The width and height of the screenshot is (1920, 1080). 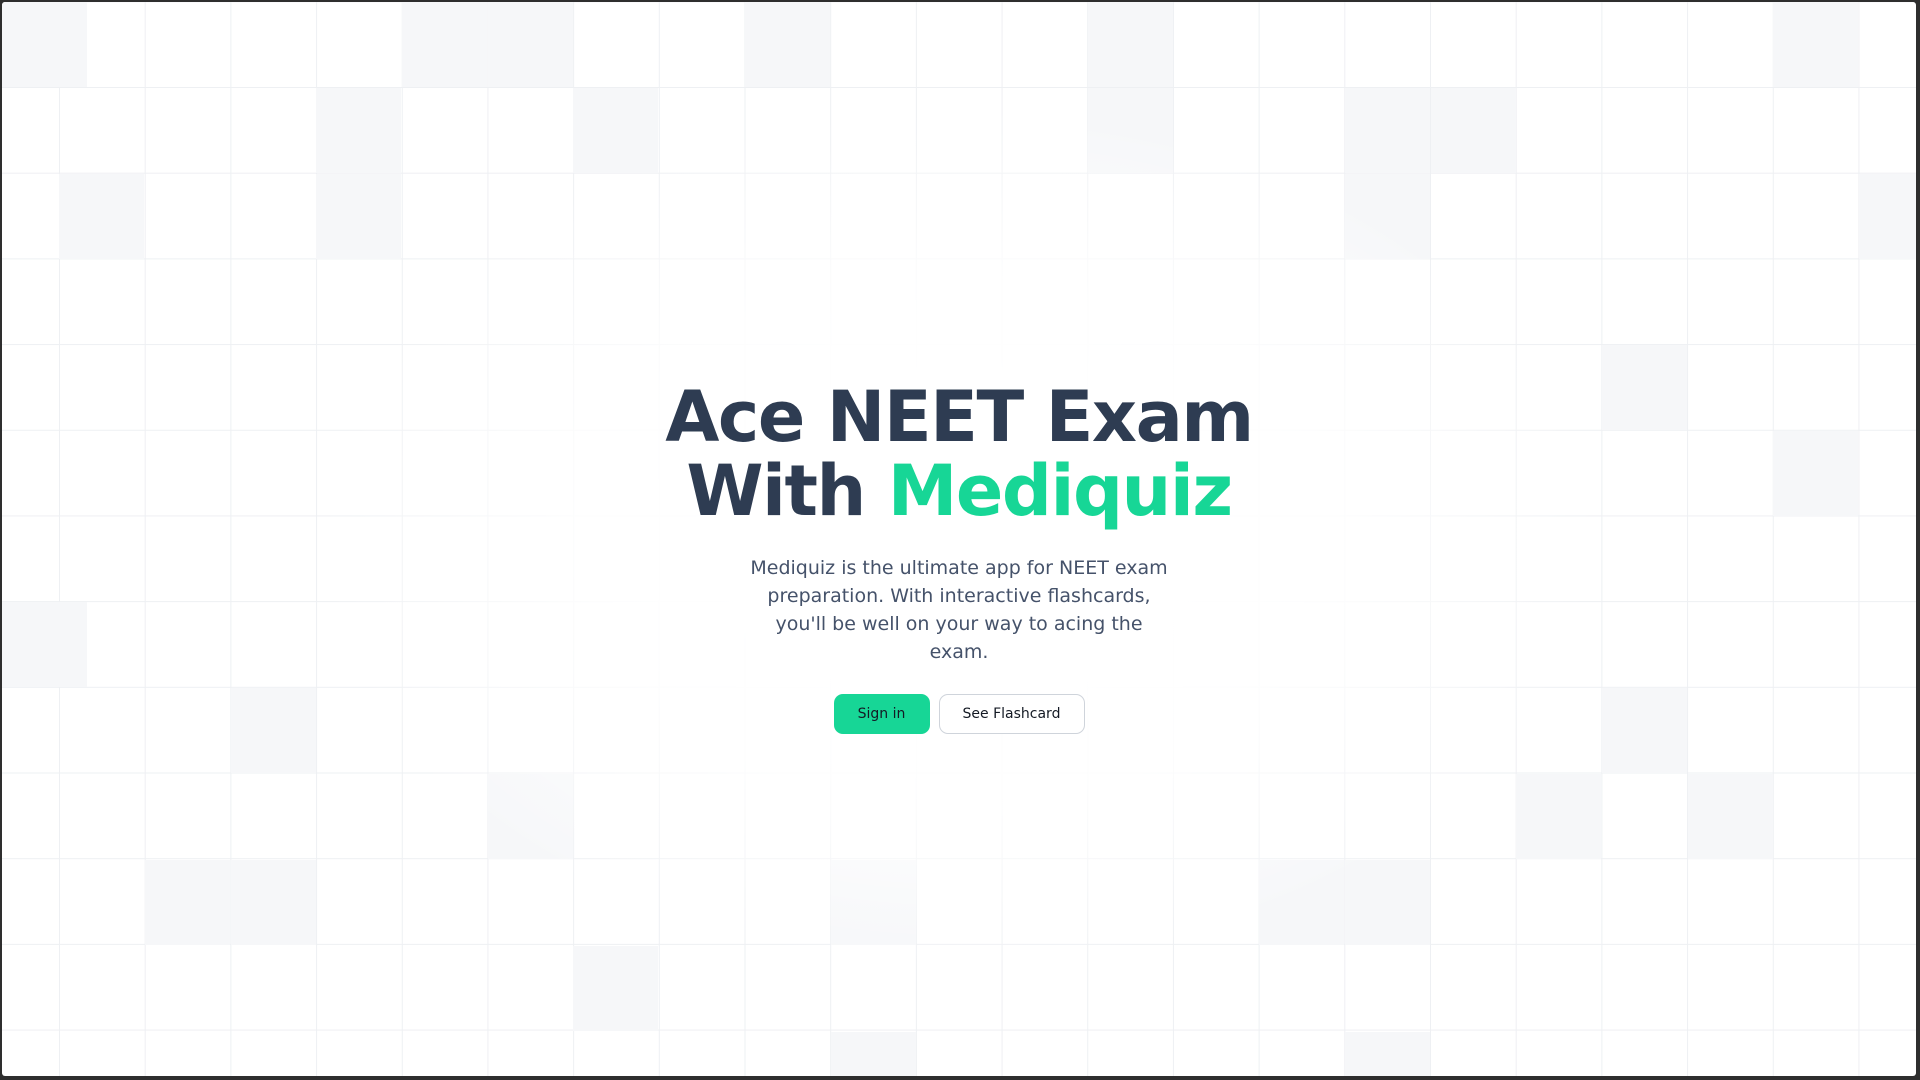 I want to click on headline-line-1: Ace NEET Exam, so click(x=959, y=417).